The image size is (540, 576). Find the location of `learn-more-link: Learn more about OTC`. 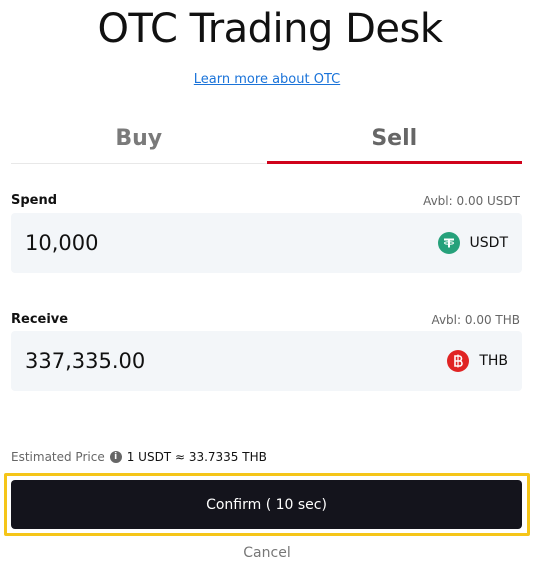

learn-more-link: Learn more about OTC is located at coordinates (267, 79).